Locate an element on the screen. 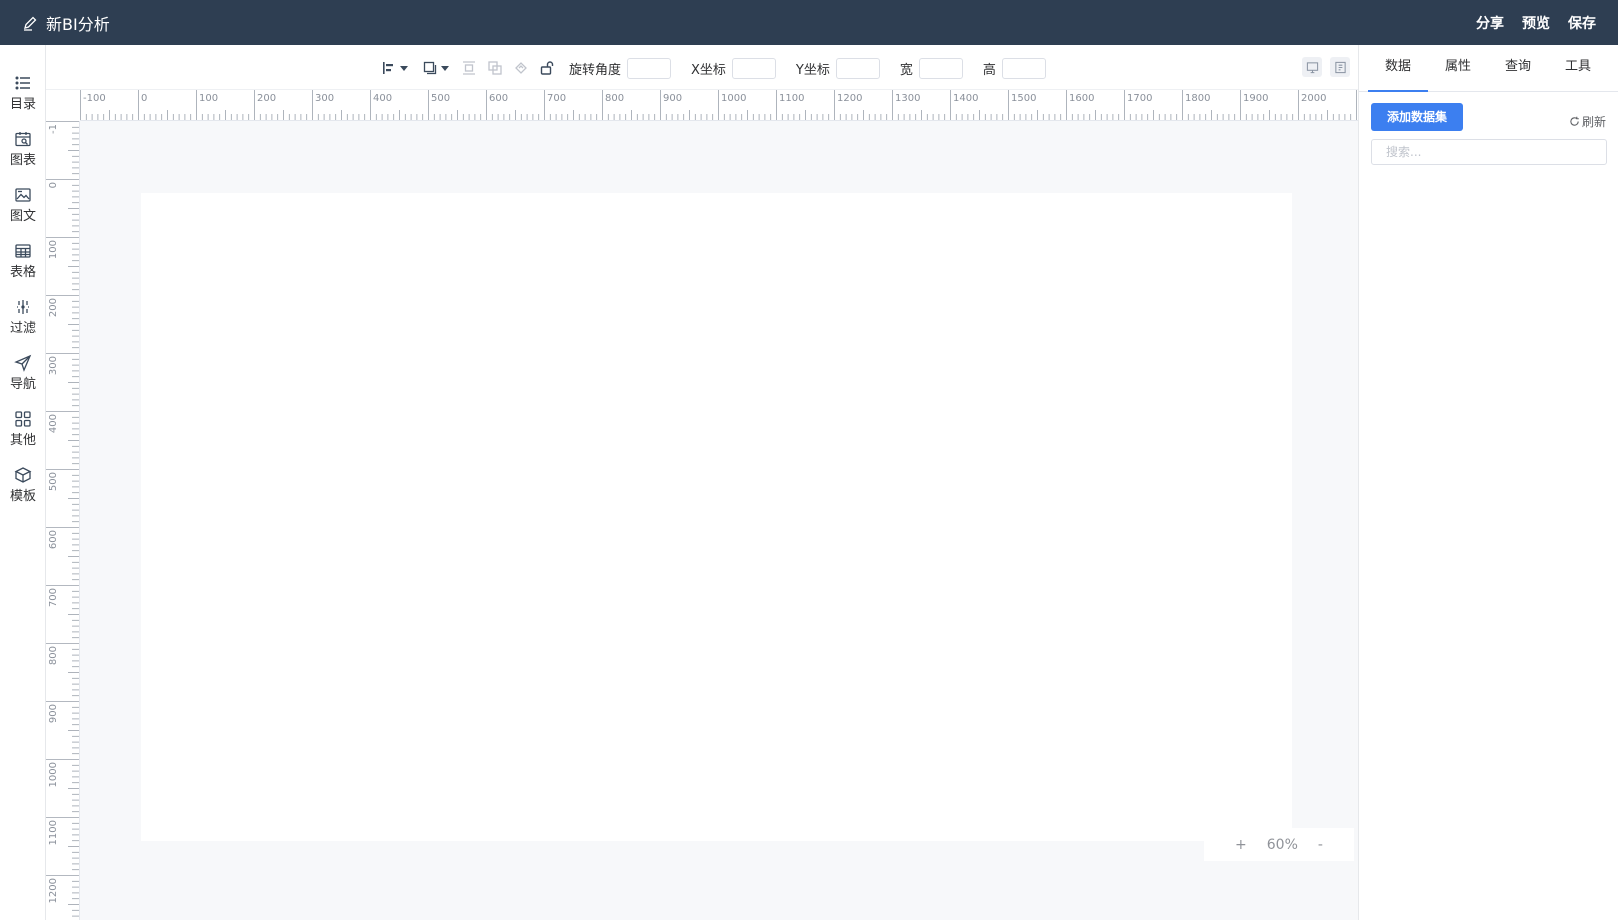  add-dataset-button: 添加数据集 is located at coordinates (1417, 117).